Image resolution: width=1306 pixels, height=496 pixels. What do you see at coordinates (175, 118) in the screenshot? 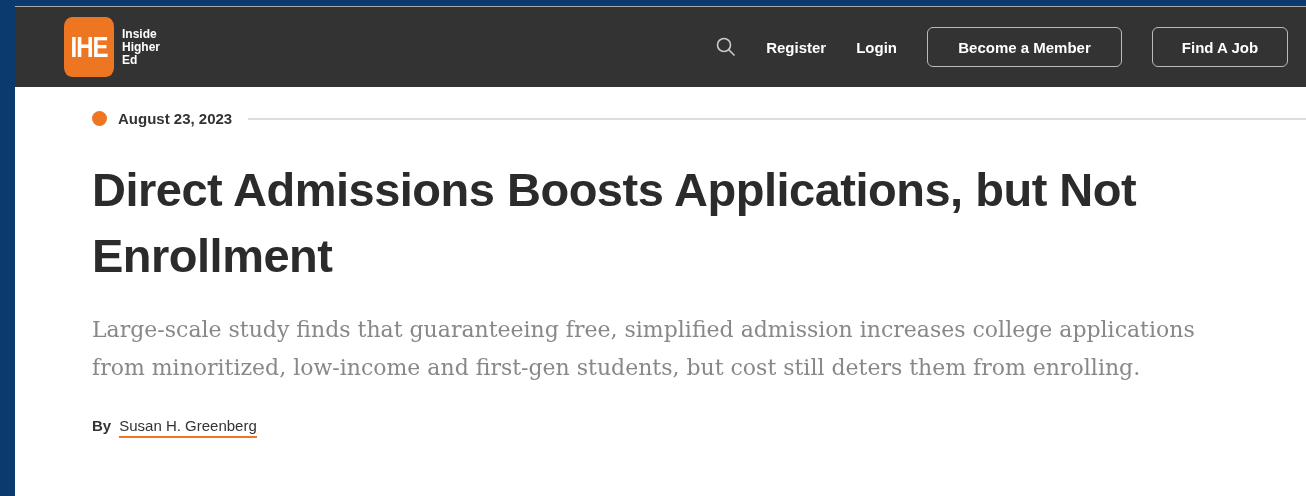
I see `article-date: August 23, 2023` at bounding box center [175, 118].